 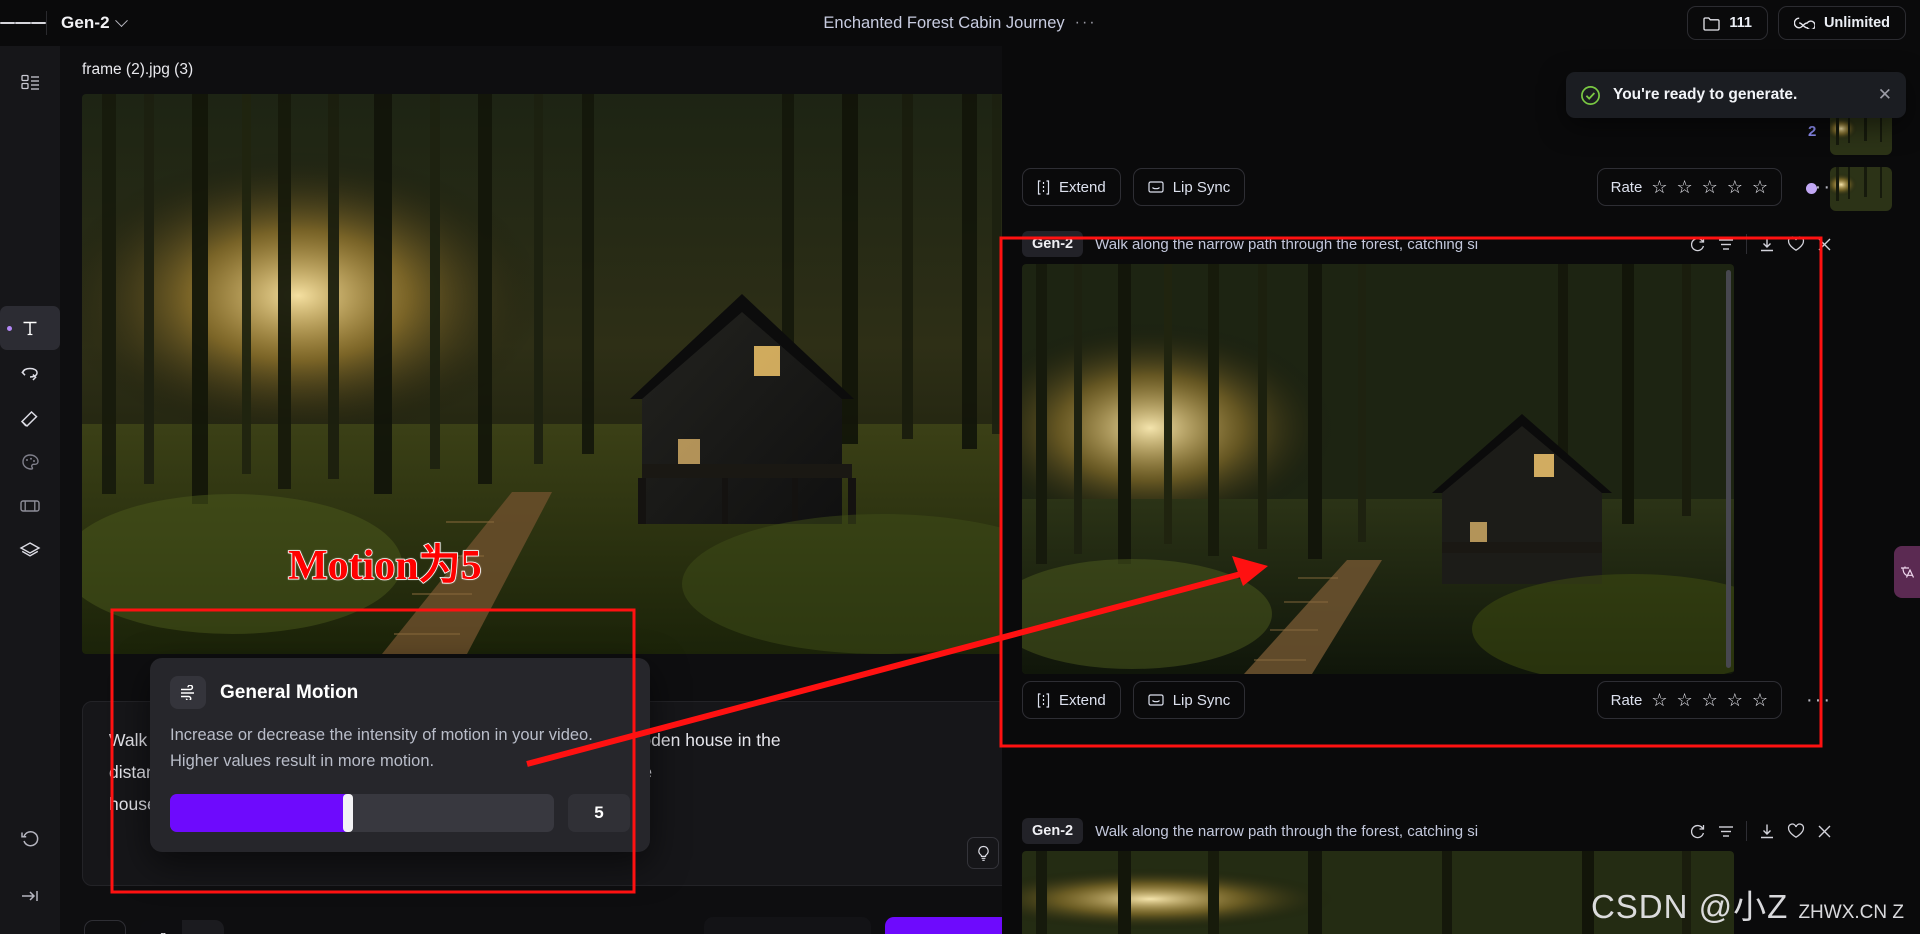 What do you see at coordinates (23, 23) in the screenshot?
I see `hamburger-icon` at bounding box center [23, 23].